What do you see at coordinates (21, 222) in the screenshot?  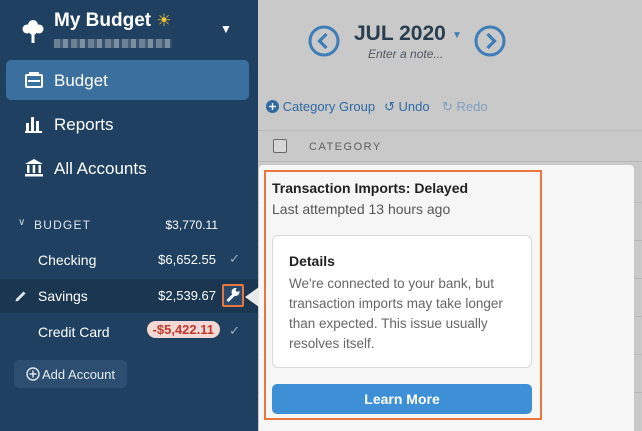 I see `chevron-down-icon: ∨` at bounding box center [21, 222].